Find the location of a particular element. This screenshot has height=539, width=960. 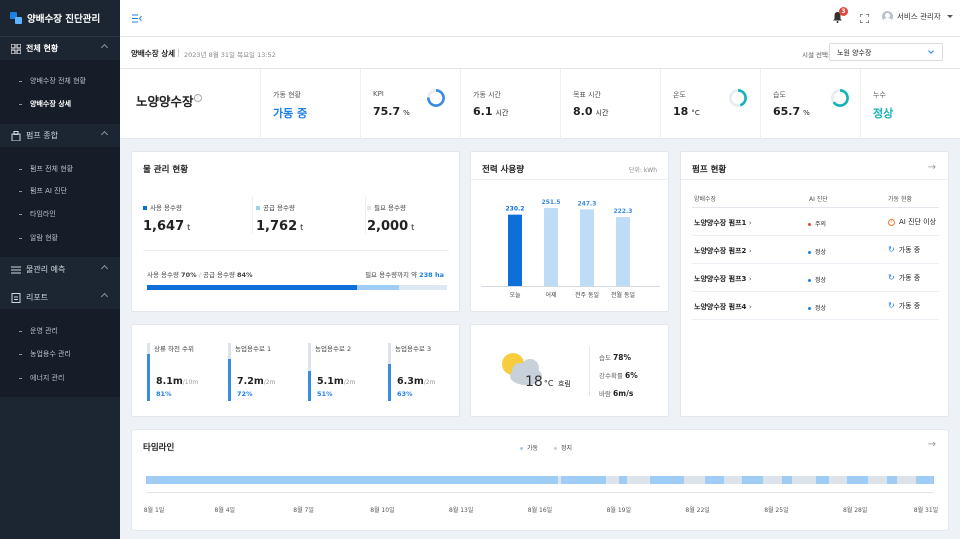

kpi-unit: 시간 is located at coordinates (502, 113).